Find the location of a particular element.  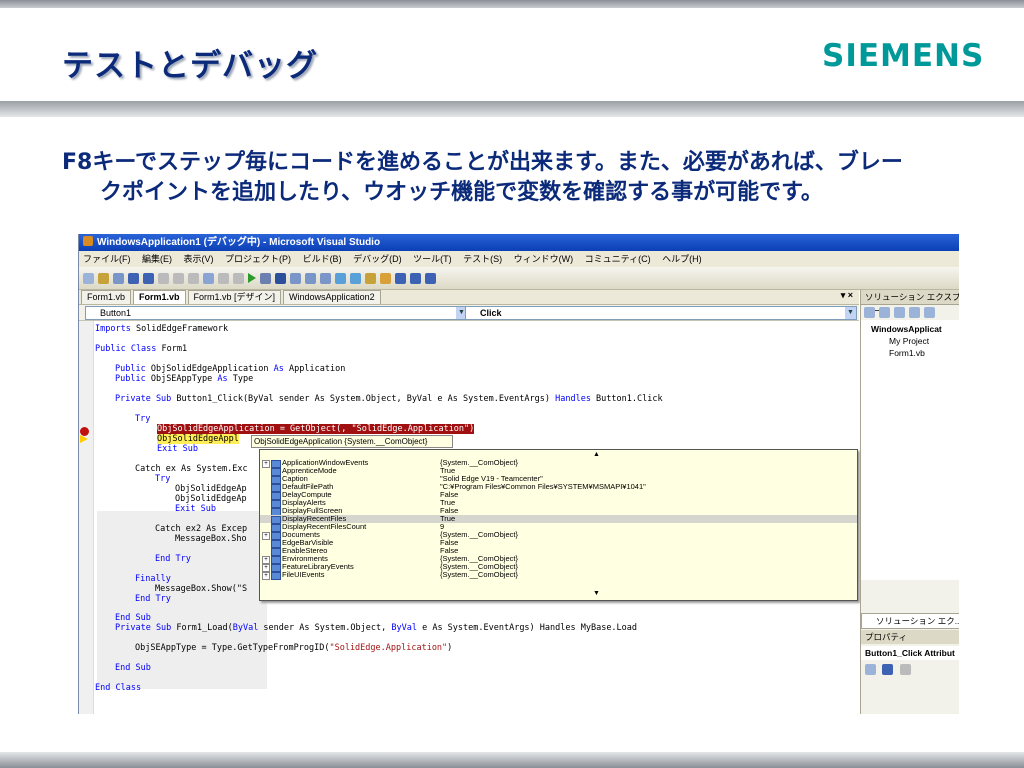

new-project-icon is located at coordinates (88, 278).